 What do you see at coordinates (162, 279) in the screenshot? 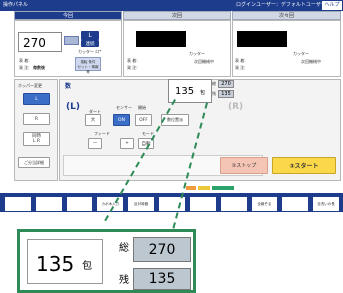
I see `zoom-remain-value: 135` at bounding box center [162, 279].